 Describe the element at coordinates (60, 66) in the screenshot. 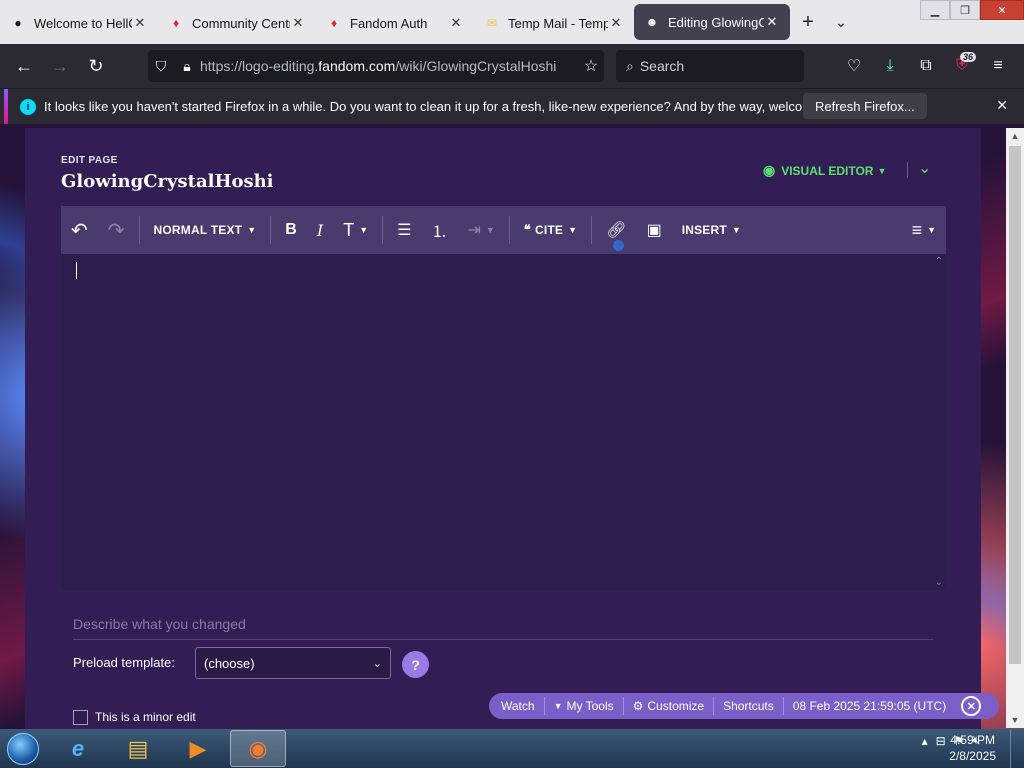

I see `forward-arrow-icon: →` at that location.